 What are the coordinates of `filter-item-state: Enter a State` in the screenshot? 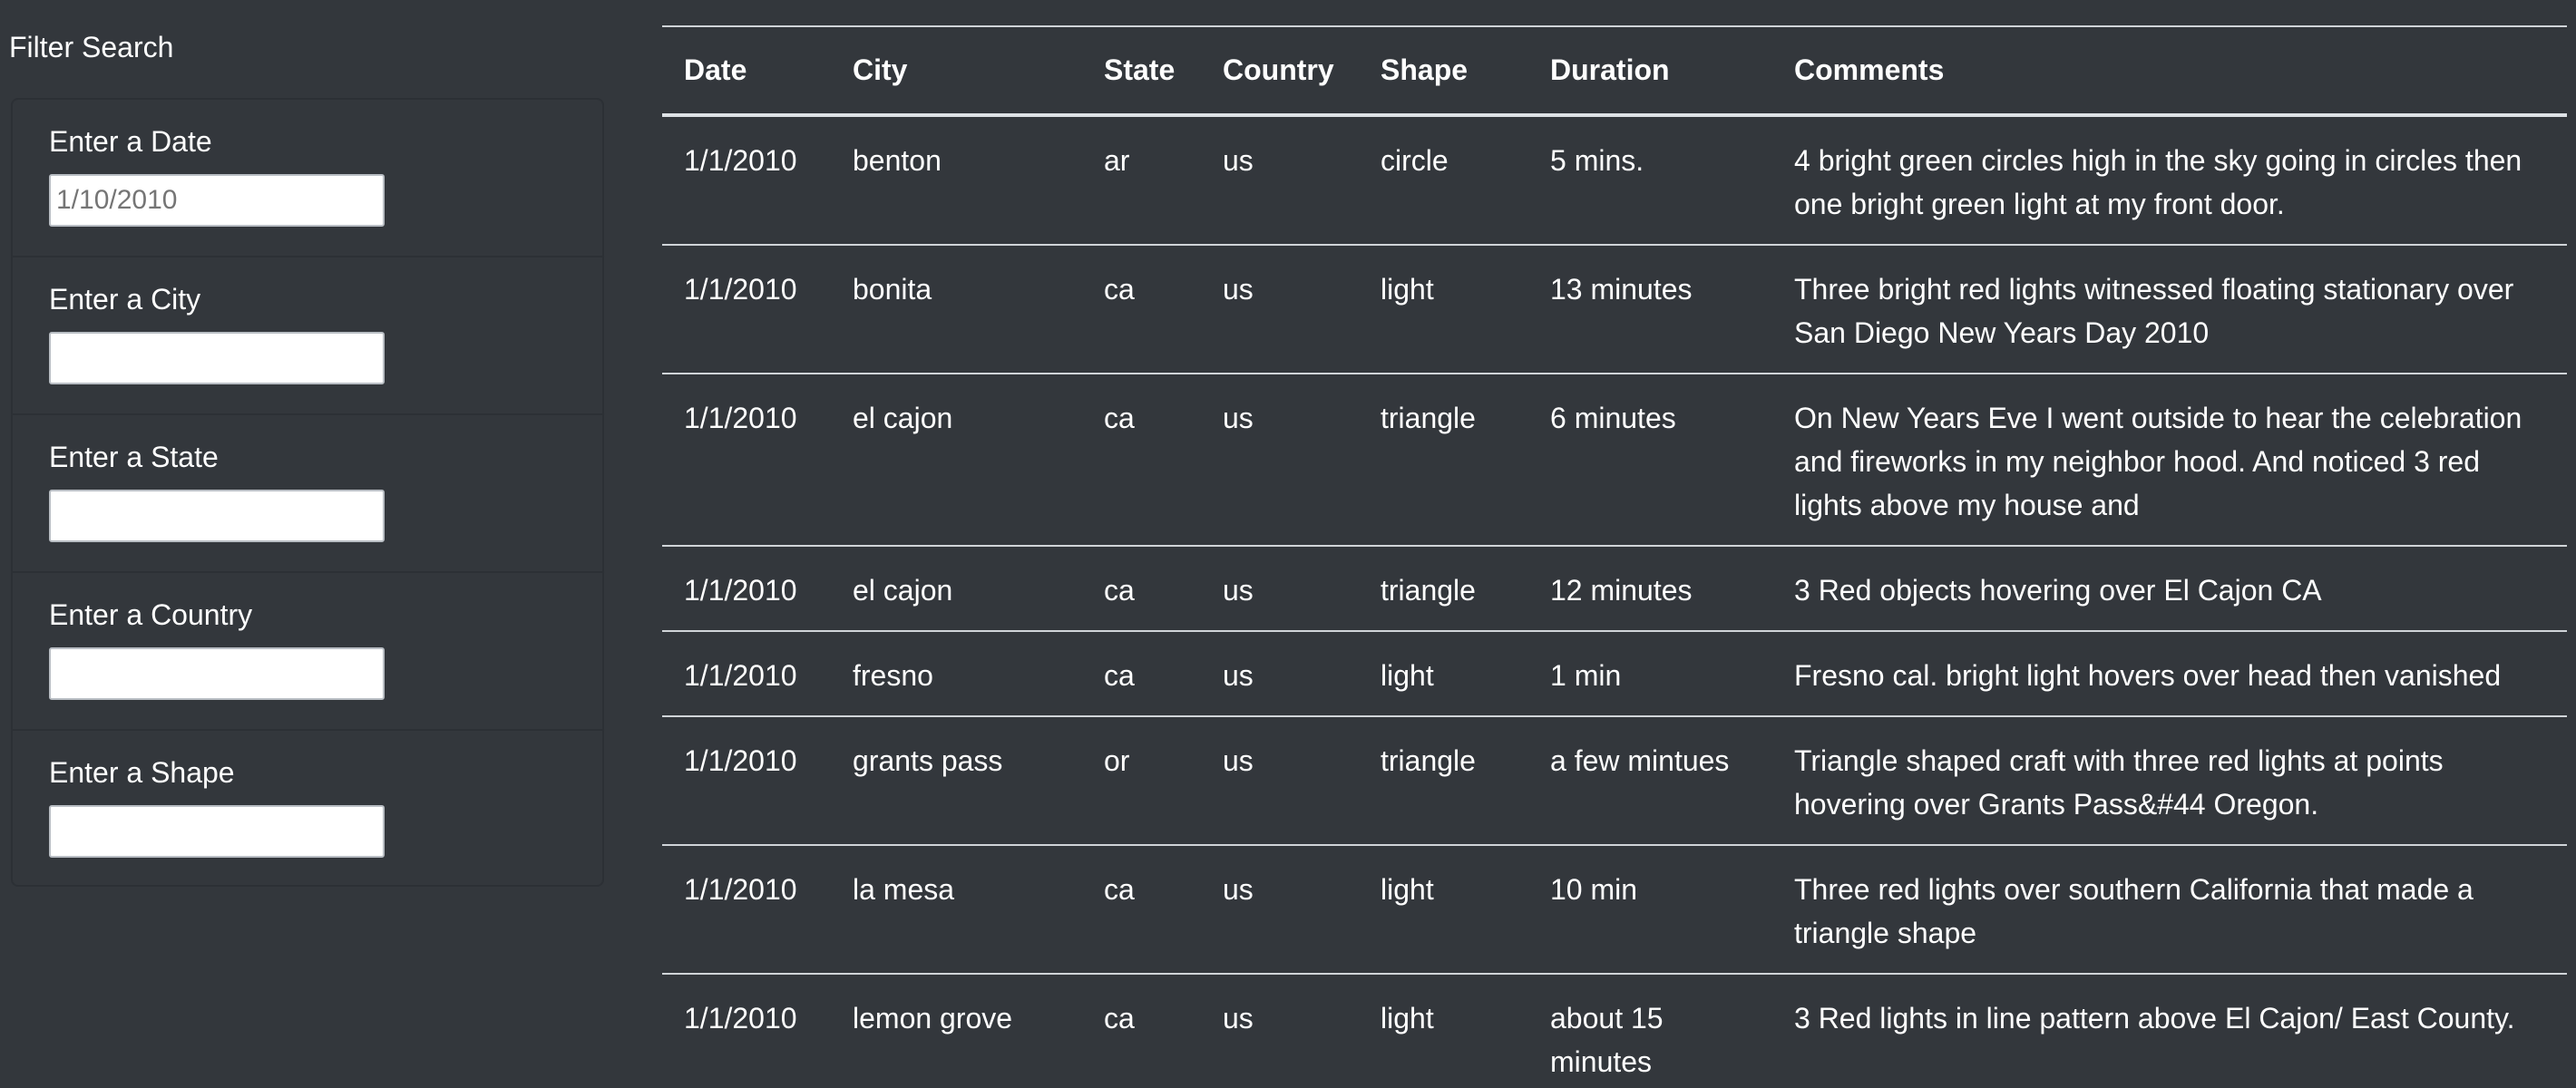 It's located at (307, 494).